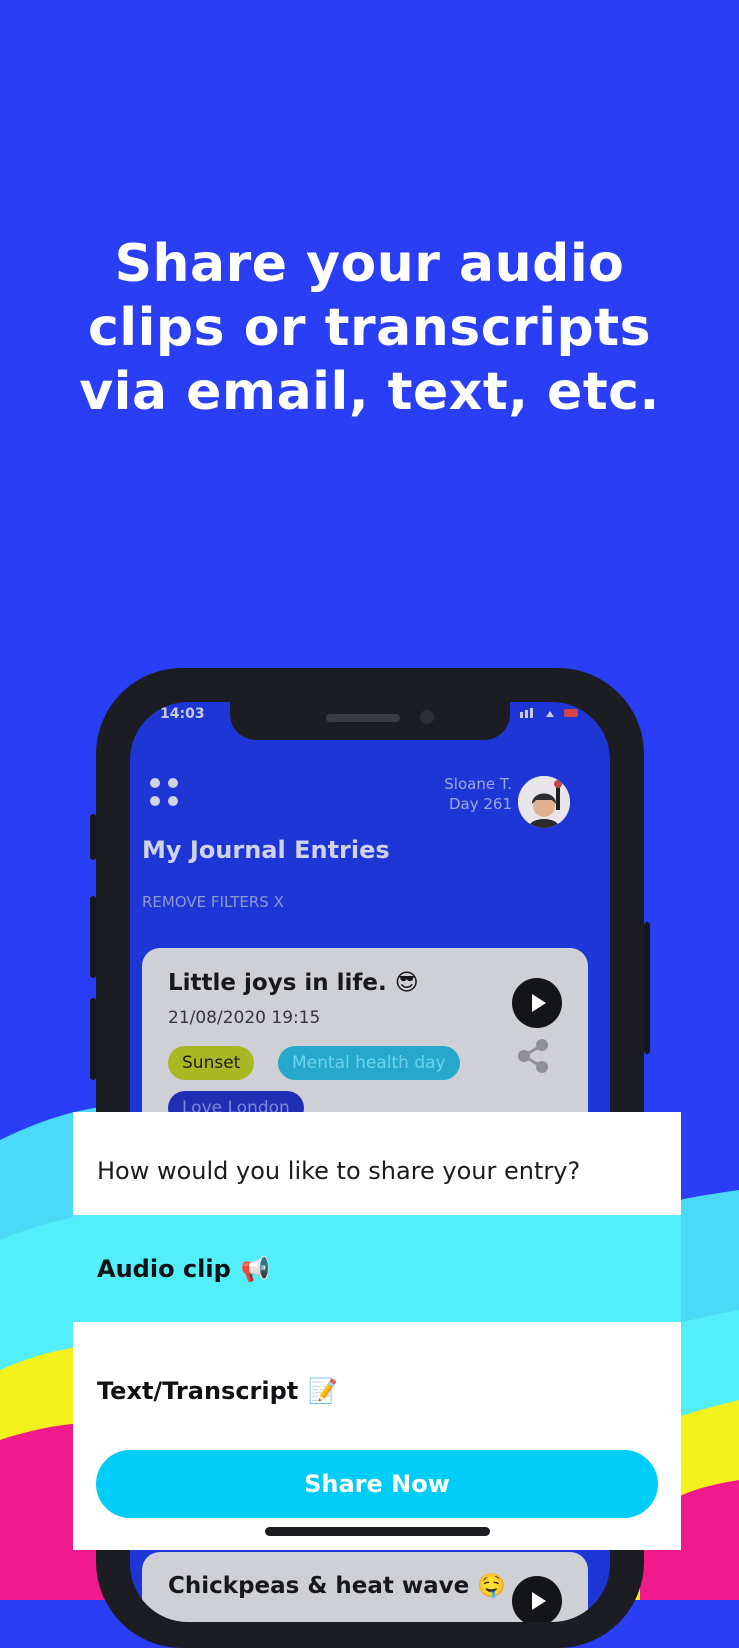  Describe the element at coordinates (266, 850) in the screenshot. I see `page-title: My Journal Entries` at that location.